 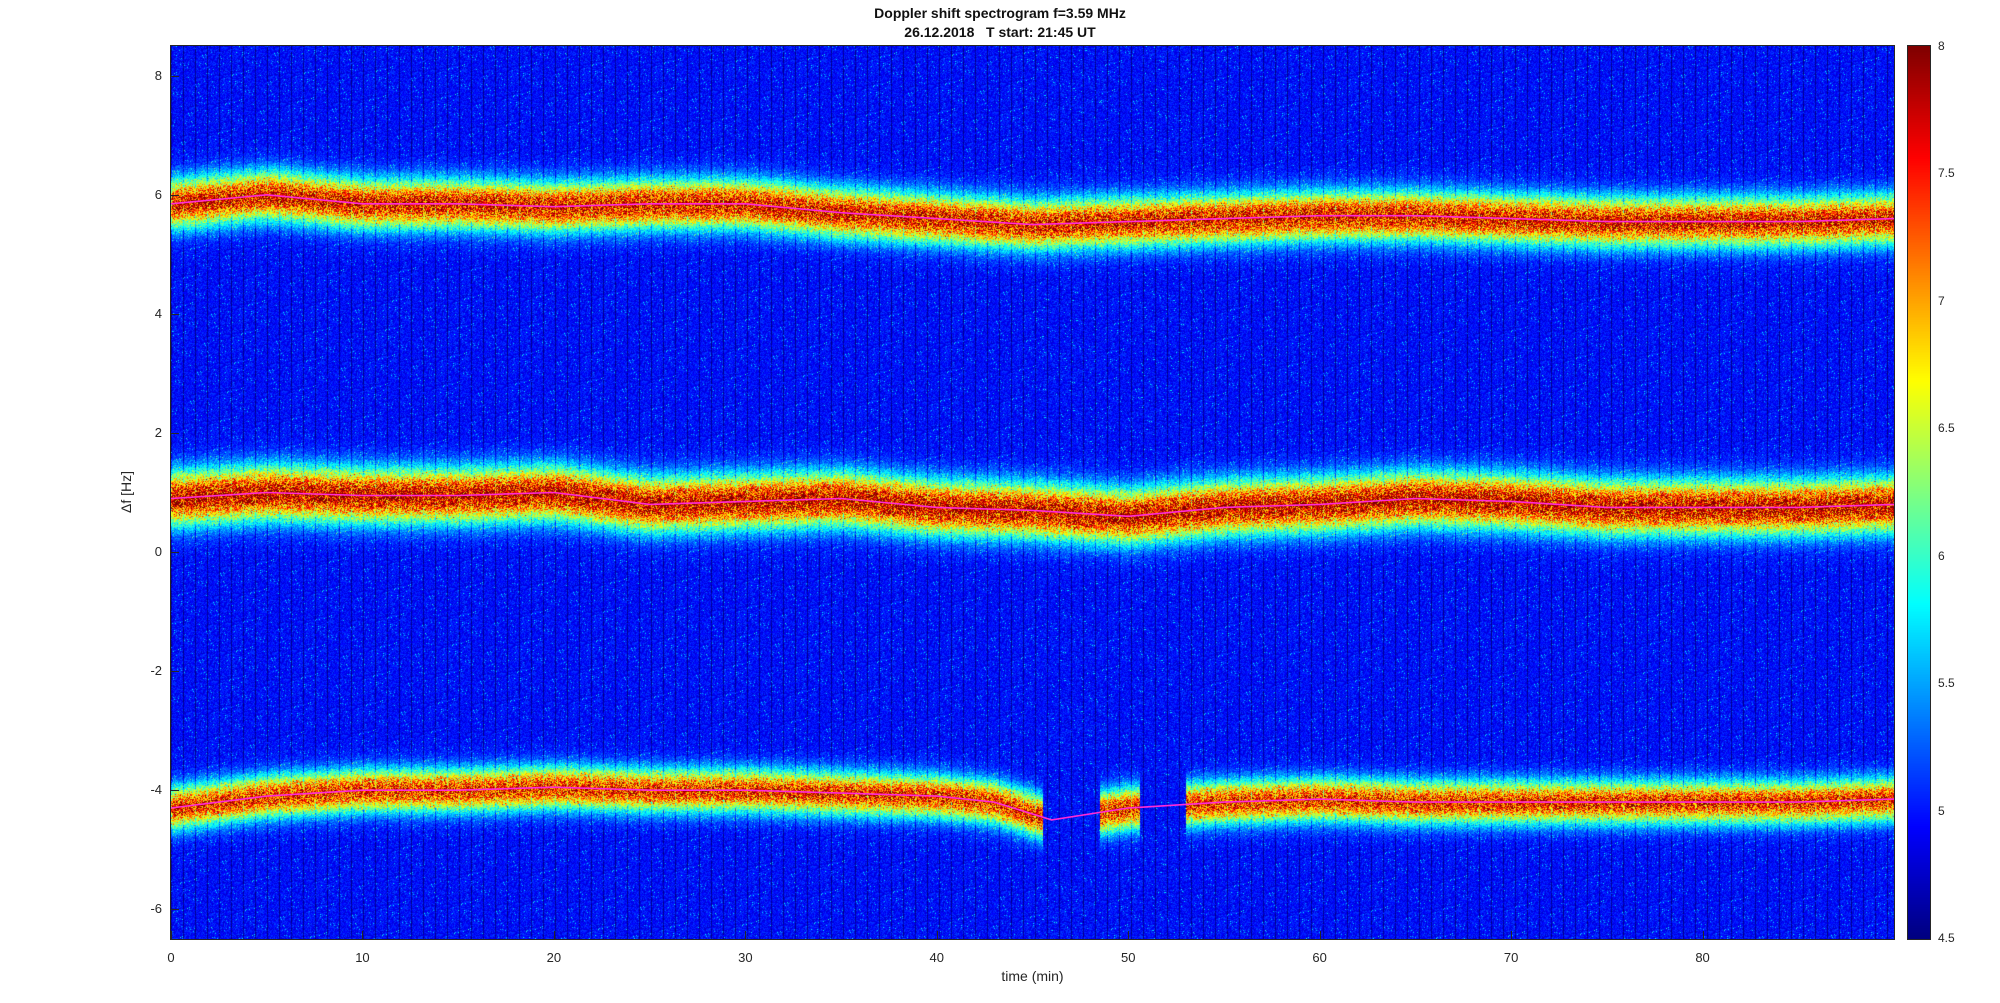 I want to click on x-tick-label: 30, so click(x=745, y=957).